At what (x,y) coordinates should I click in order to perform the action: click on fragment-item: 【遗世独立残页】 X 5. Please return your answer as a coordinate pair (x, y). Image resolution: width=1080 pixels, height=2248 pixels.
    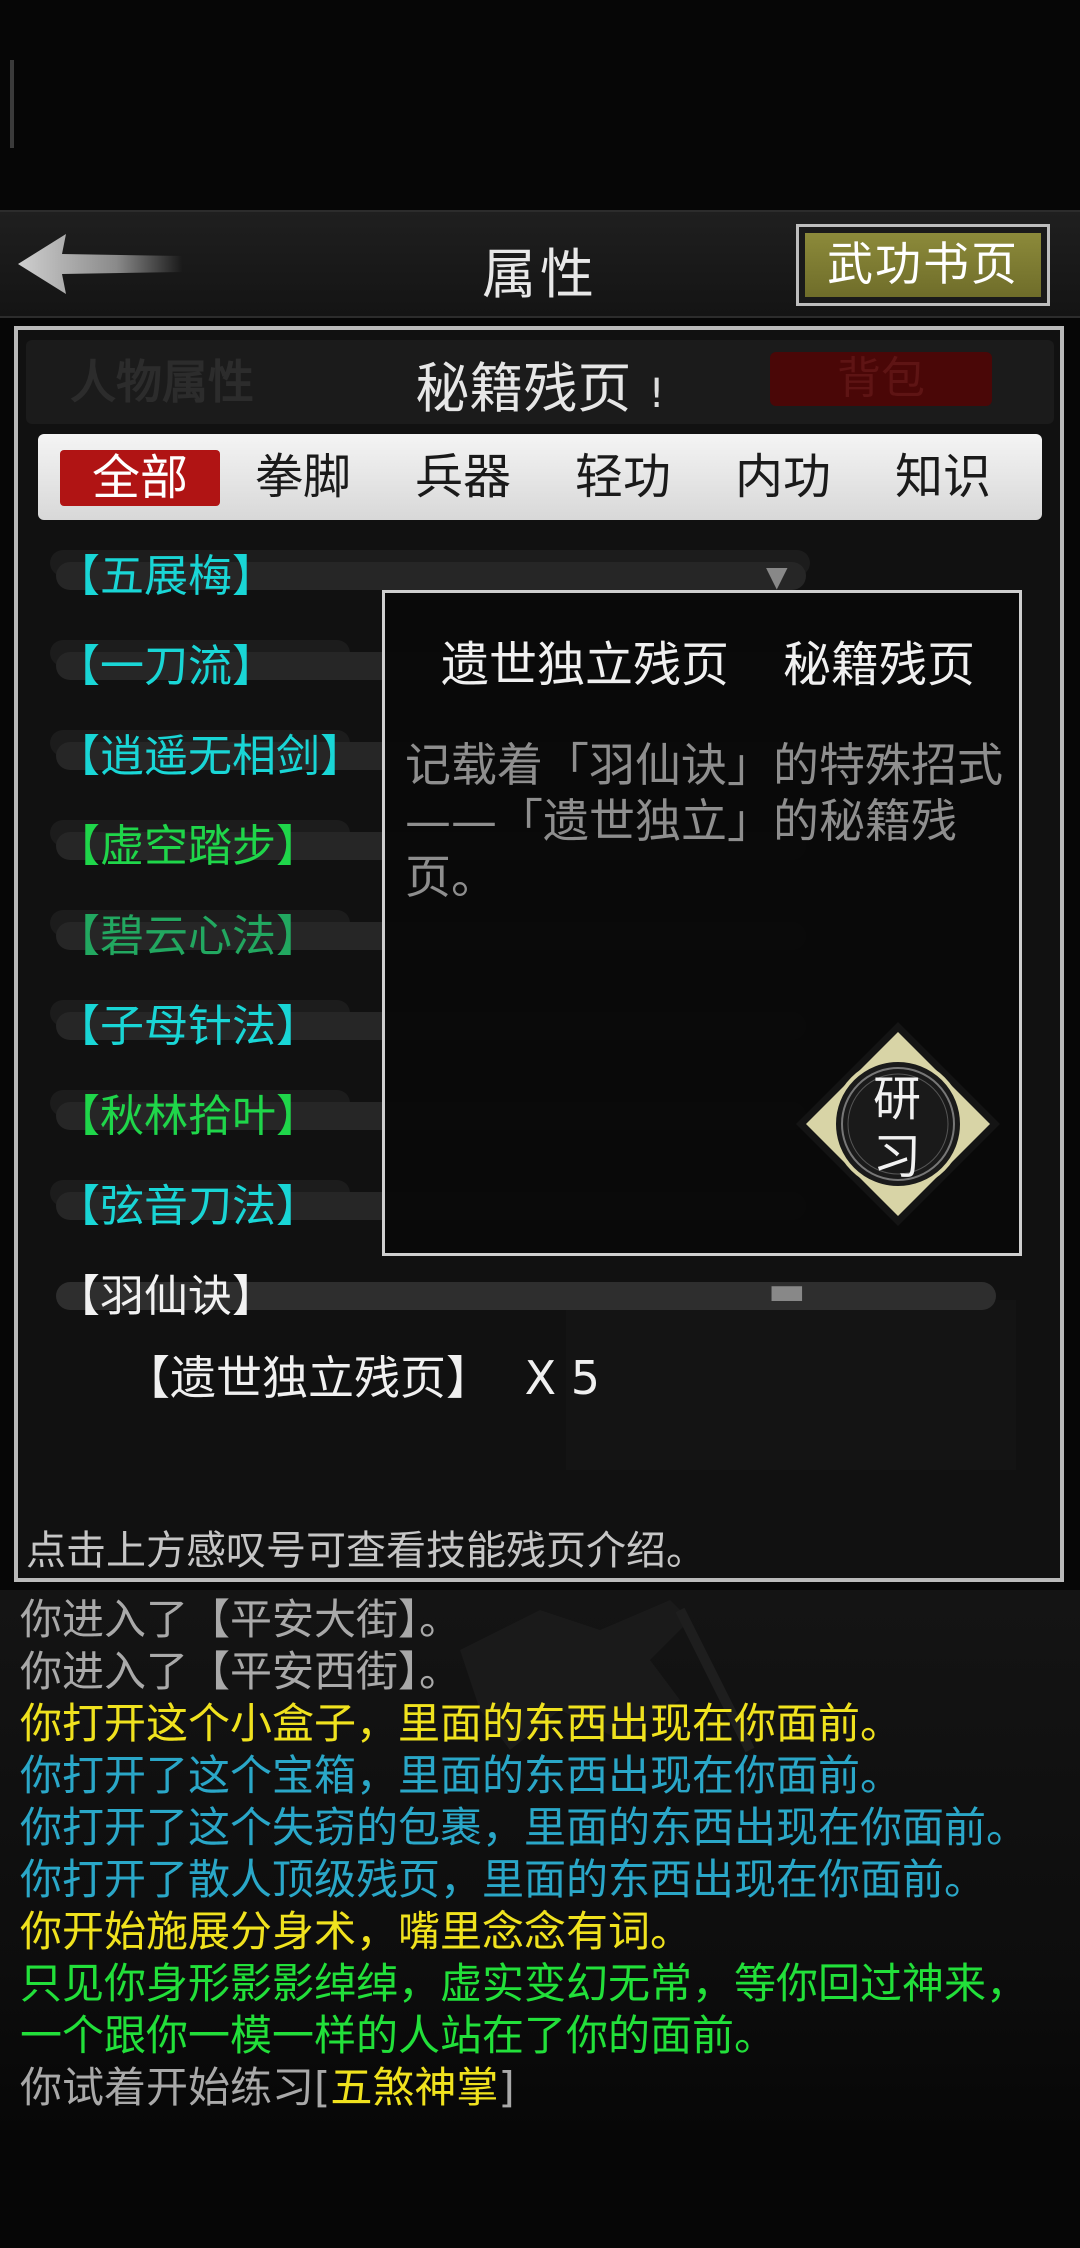
    Looking at the image, I should click on (362, 1375).